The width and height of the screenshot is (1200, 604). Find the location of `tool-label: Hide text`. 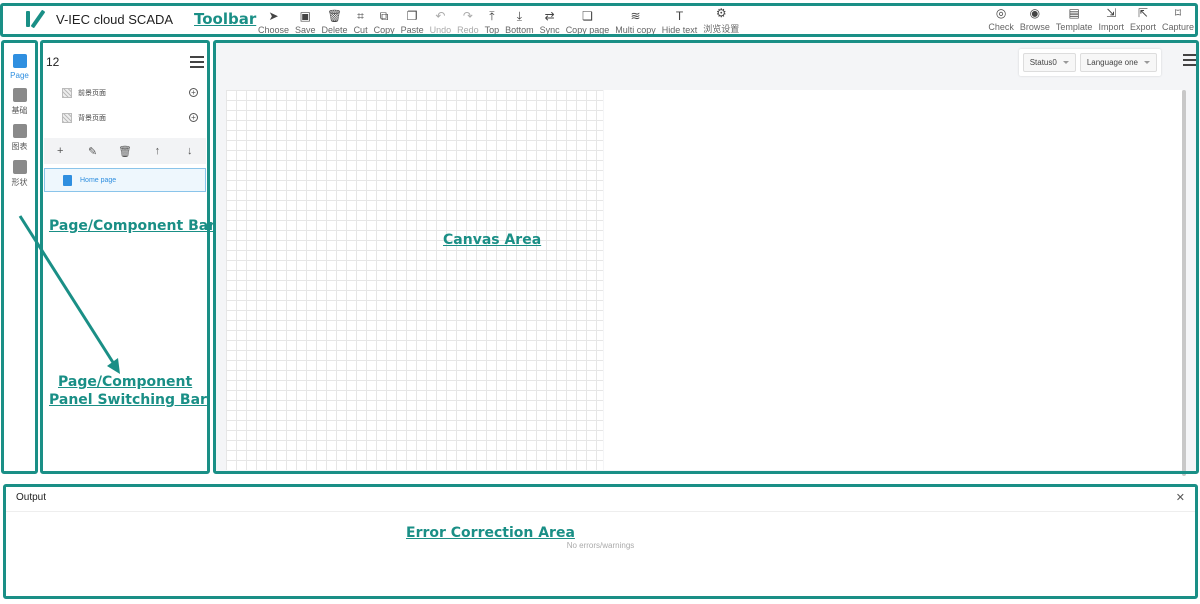

tool-label: Hide text is located at coordinates (679, 30).